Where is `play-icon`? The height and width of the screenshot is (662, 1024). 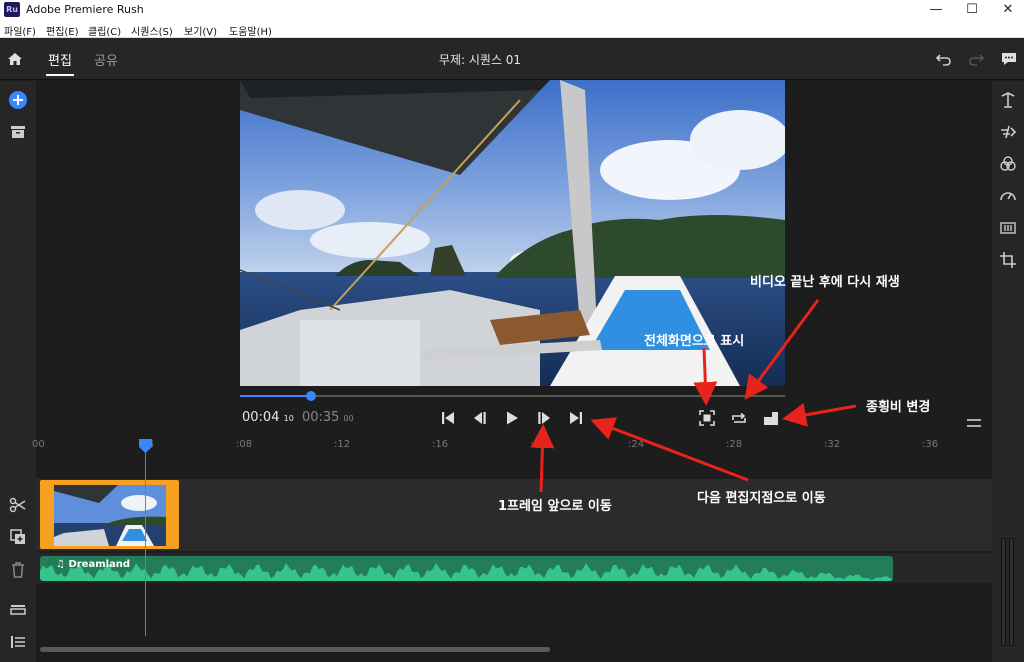
play-icon is located at coordinates (512, 418).